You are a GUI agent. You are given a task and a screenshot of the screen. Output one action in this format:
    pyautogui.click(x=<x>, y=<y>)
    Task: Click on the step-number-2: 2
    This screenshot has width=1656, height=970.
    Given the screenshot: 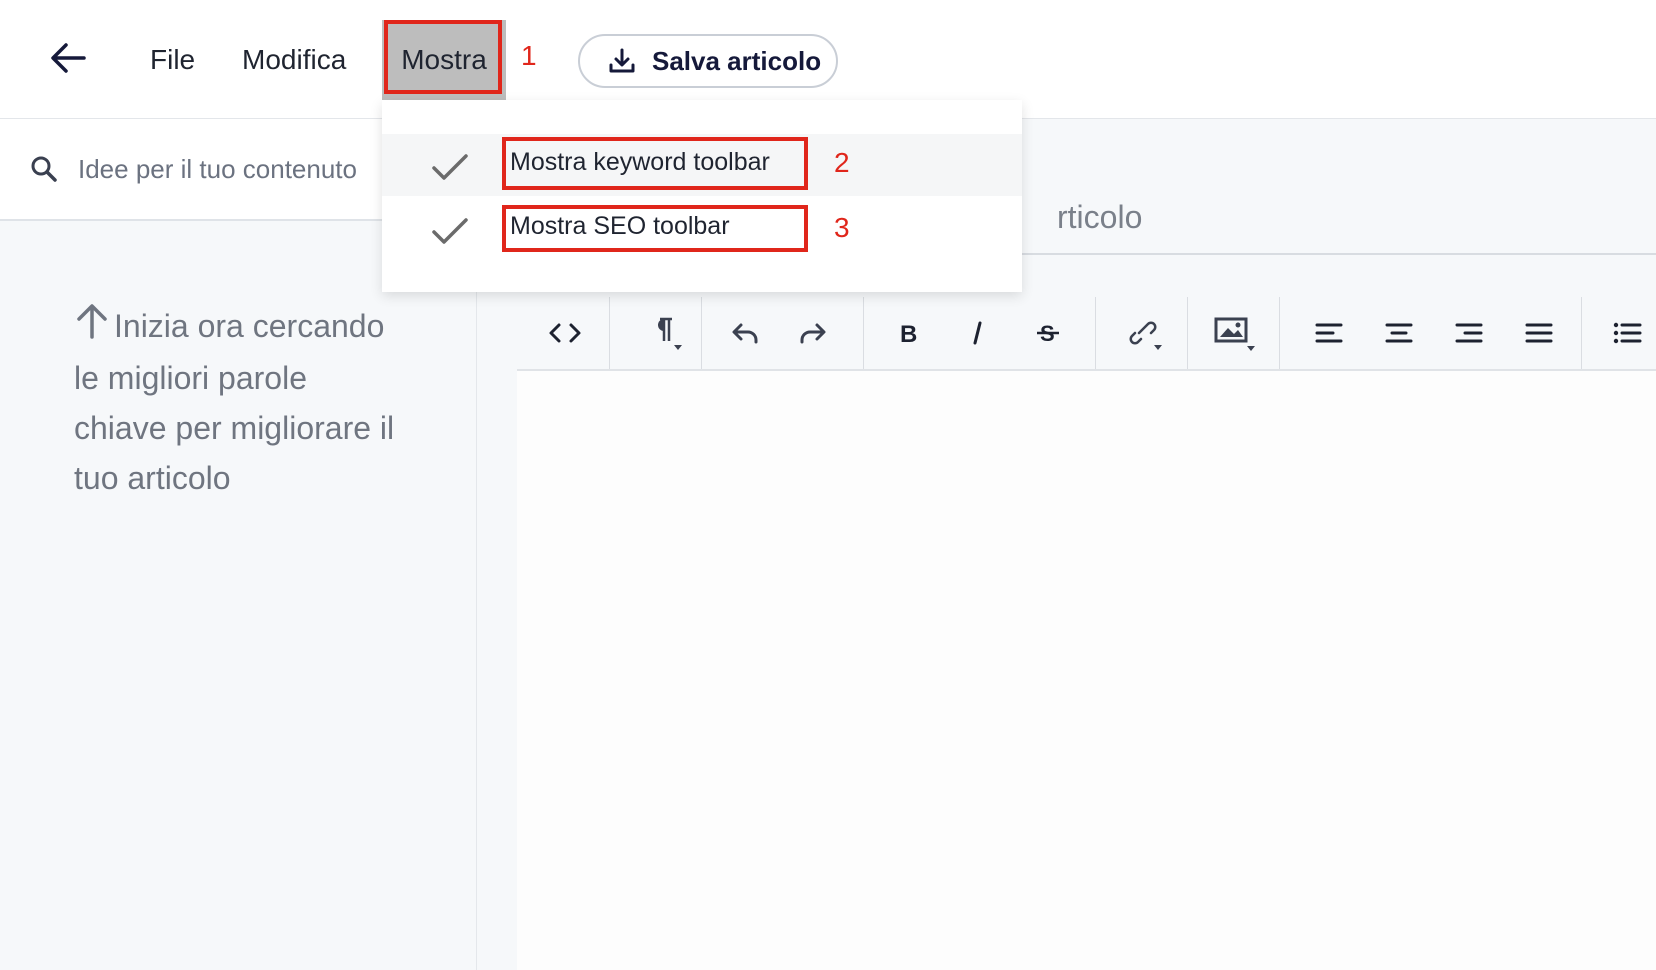 What is the action you would take?
    pyautogui.click(x=842, y=162)
    